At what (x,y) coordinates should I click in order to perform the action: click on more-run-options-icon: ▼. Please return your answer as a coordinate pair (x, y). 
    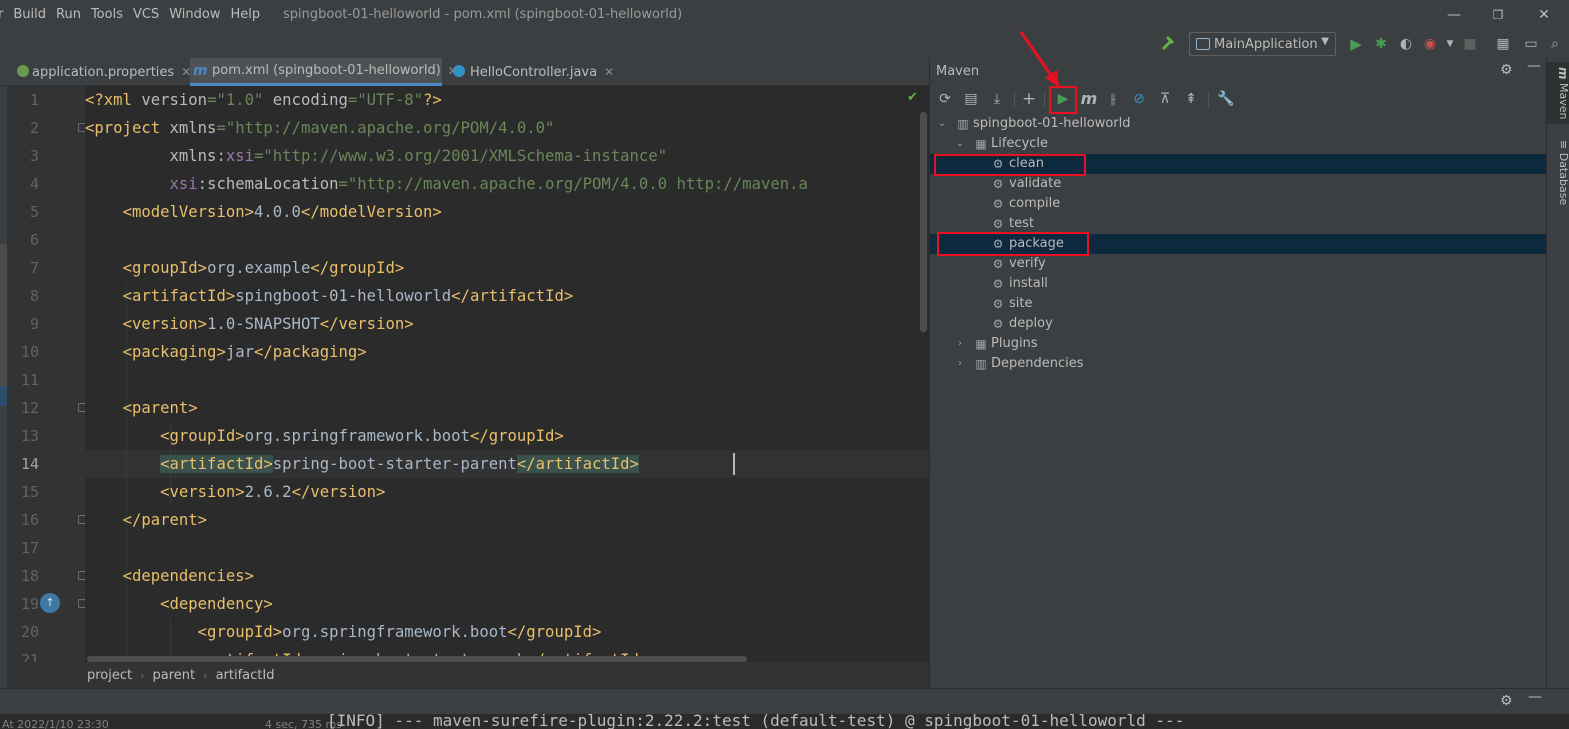
    Looking at the image, I should click on (1450, 44).